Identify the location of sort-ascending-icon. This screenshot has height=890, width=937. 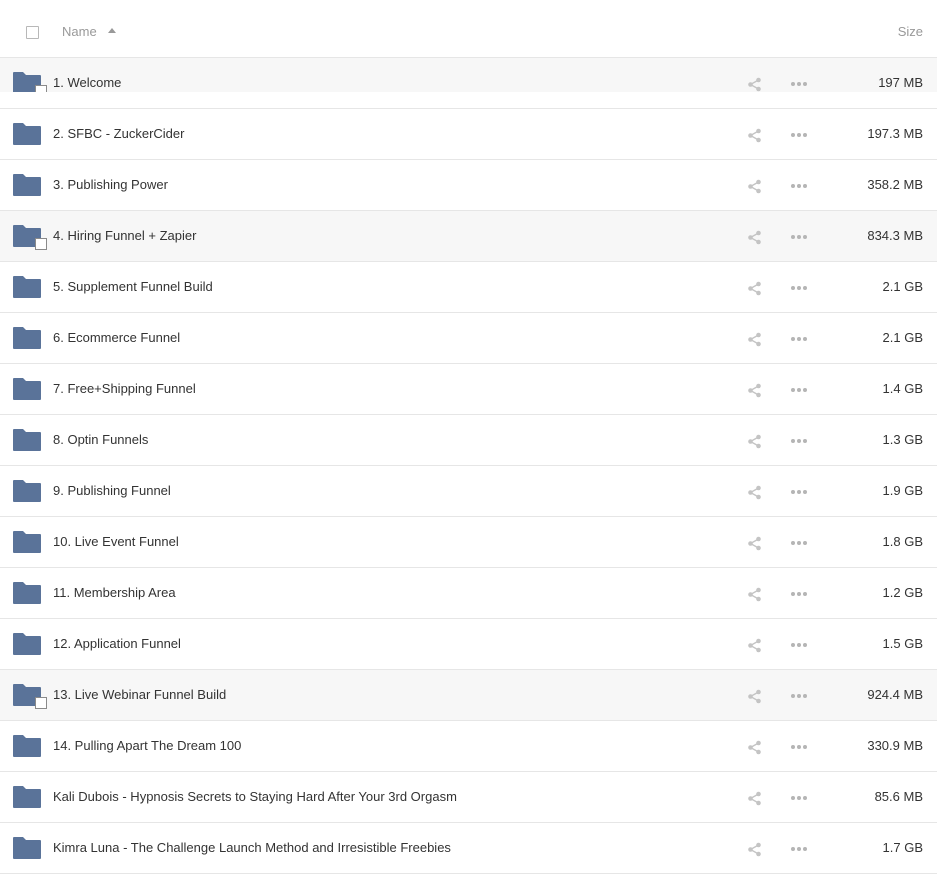
(111, 30).